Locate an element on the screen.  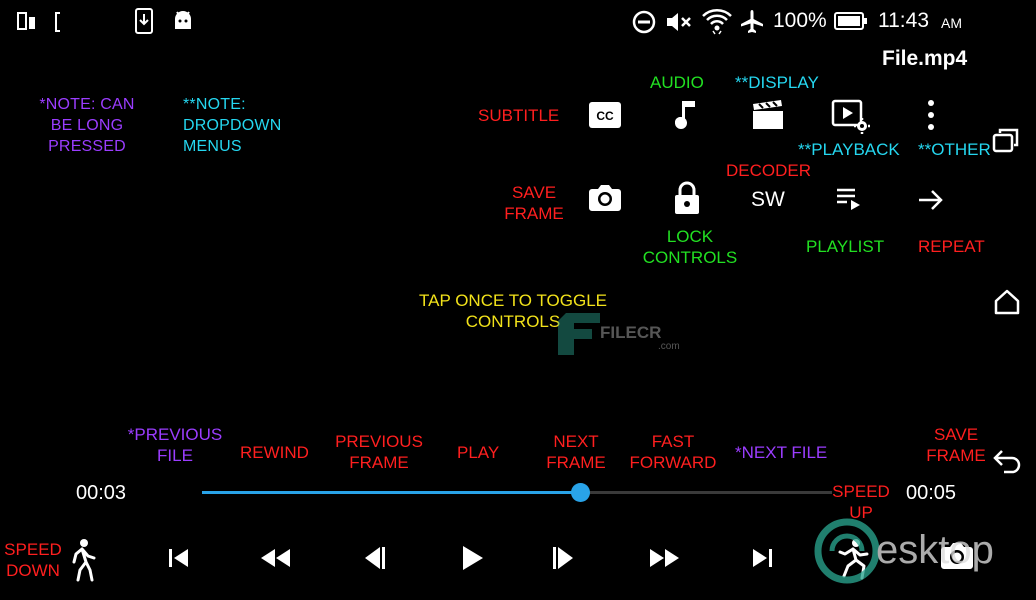
playlist-icon is located at coordinates (849, 199).